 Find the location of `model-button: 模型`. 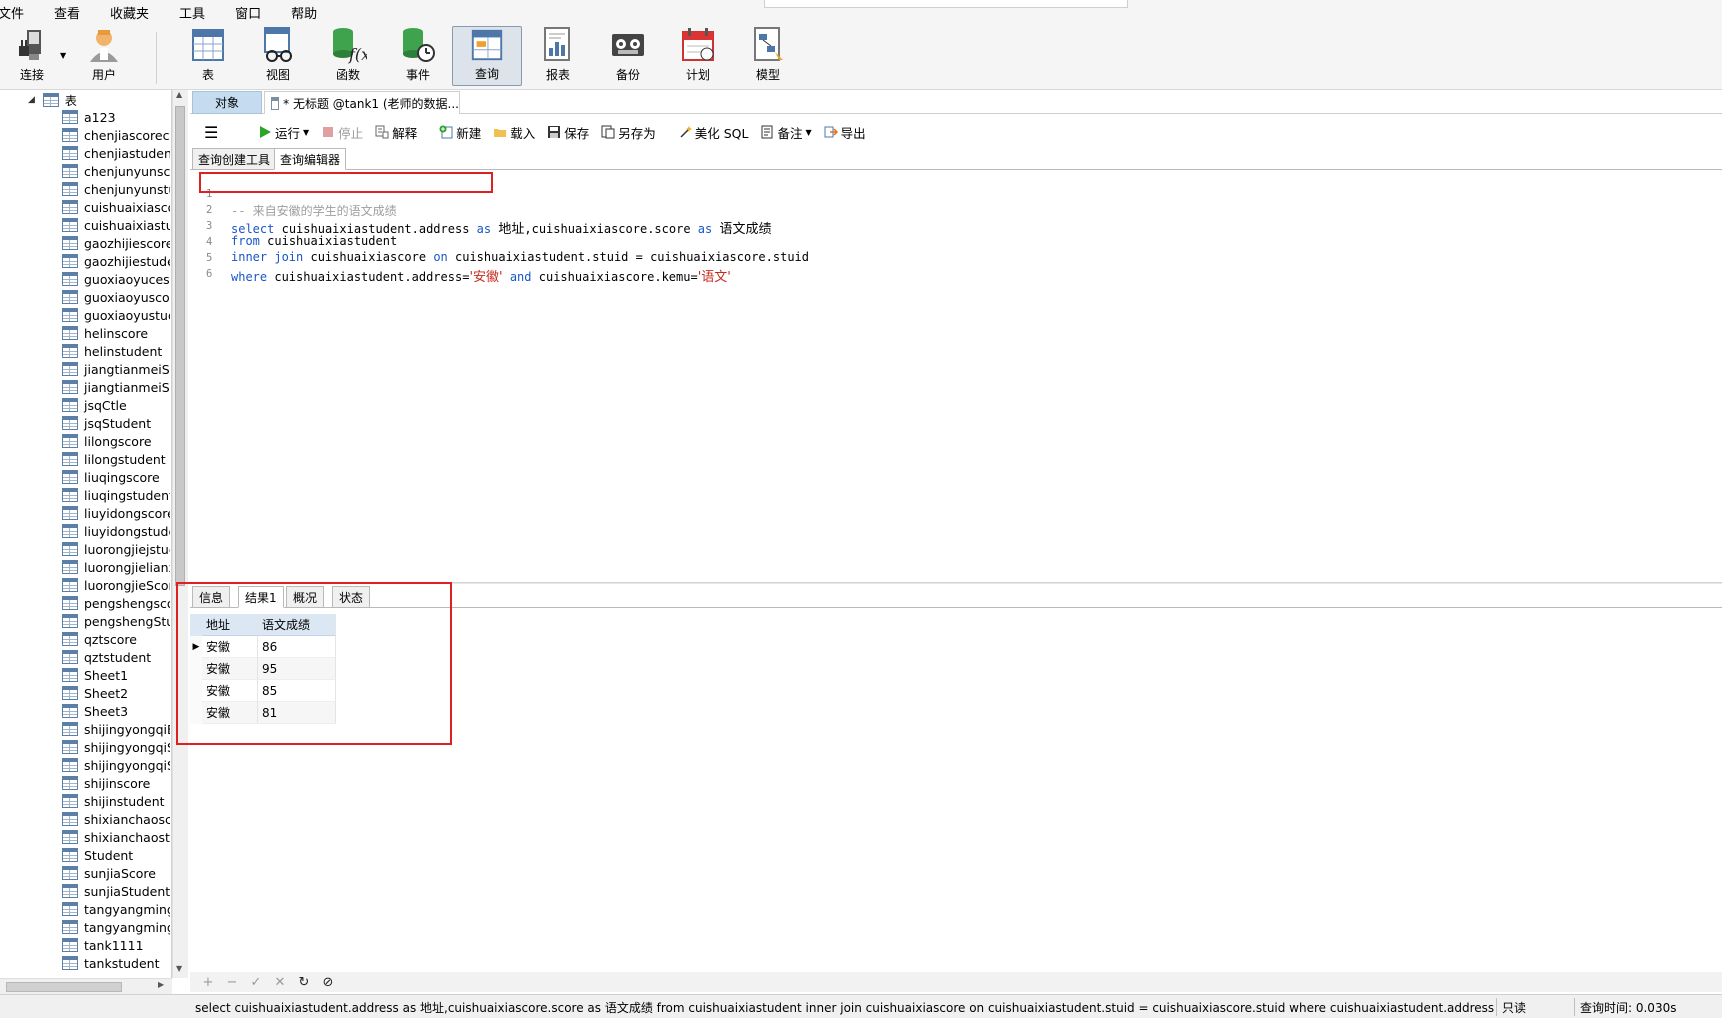

model-button: 模型 is located at coordinates (768, 56).